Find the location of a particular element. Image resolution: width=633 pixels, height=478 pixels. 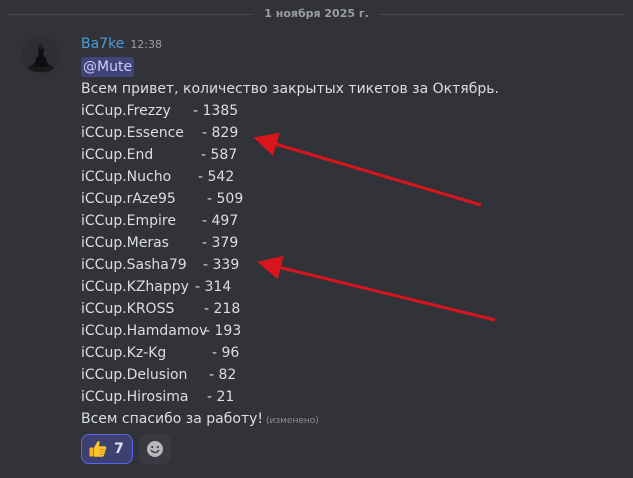

smiley-icon is located at coordinates (154, 449).